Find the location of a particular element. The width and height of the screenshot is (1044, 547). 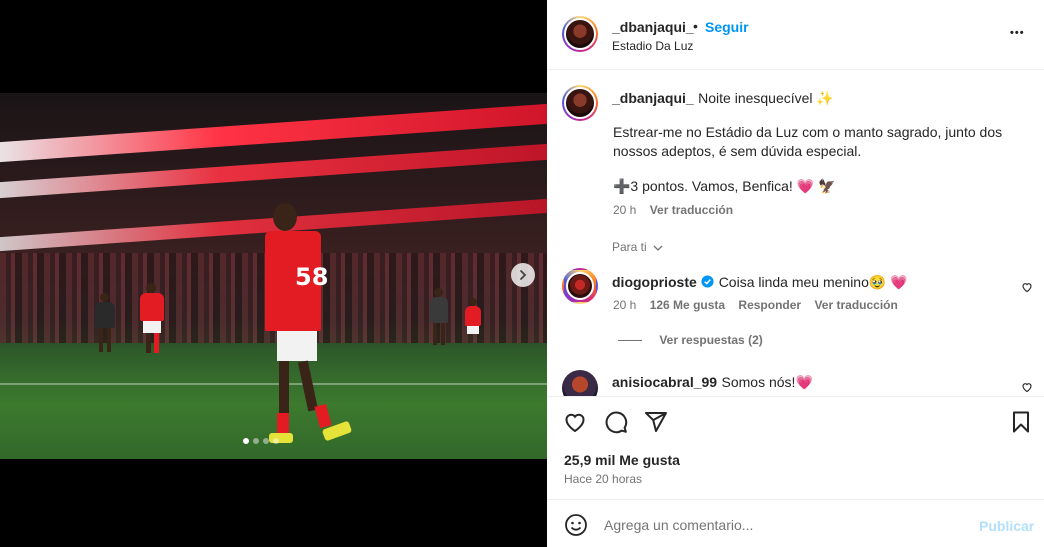

follow-button: Seguir is located at coordinates (727, 27).